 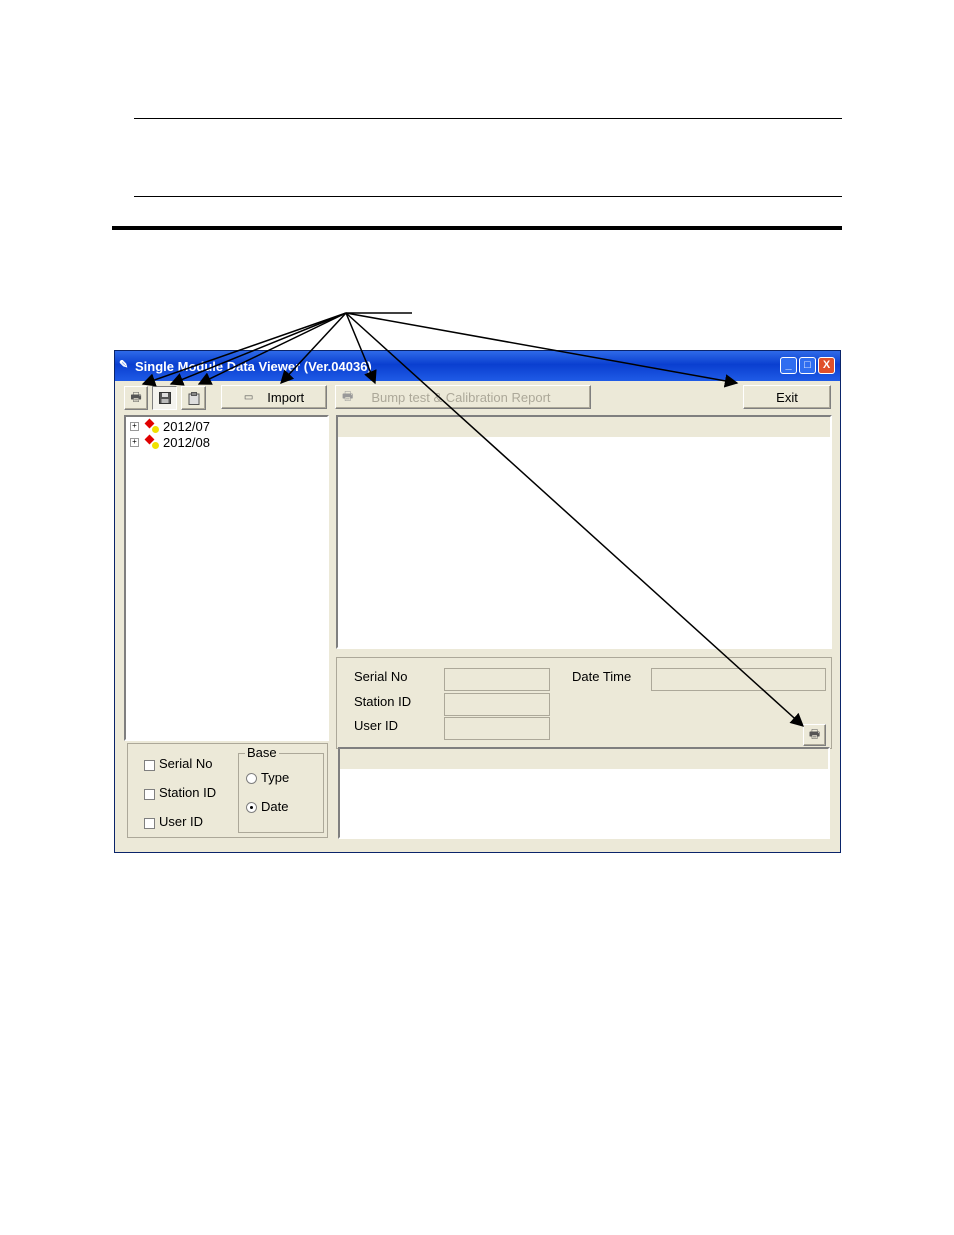 I want to click on type-radio, so click(x=251, y=778).